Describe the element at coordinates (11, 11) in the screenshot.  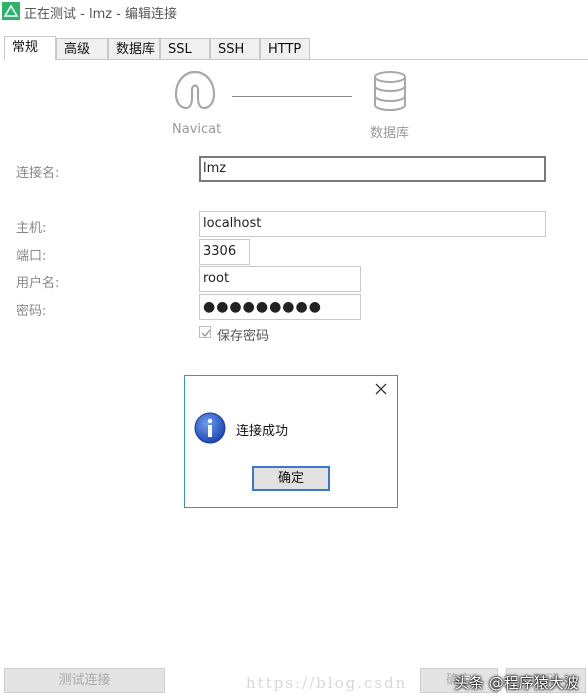
I see `navicat-app-icon` at that location.